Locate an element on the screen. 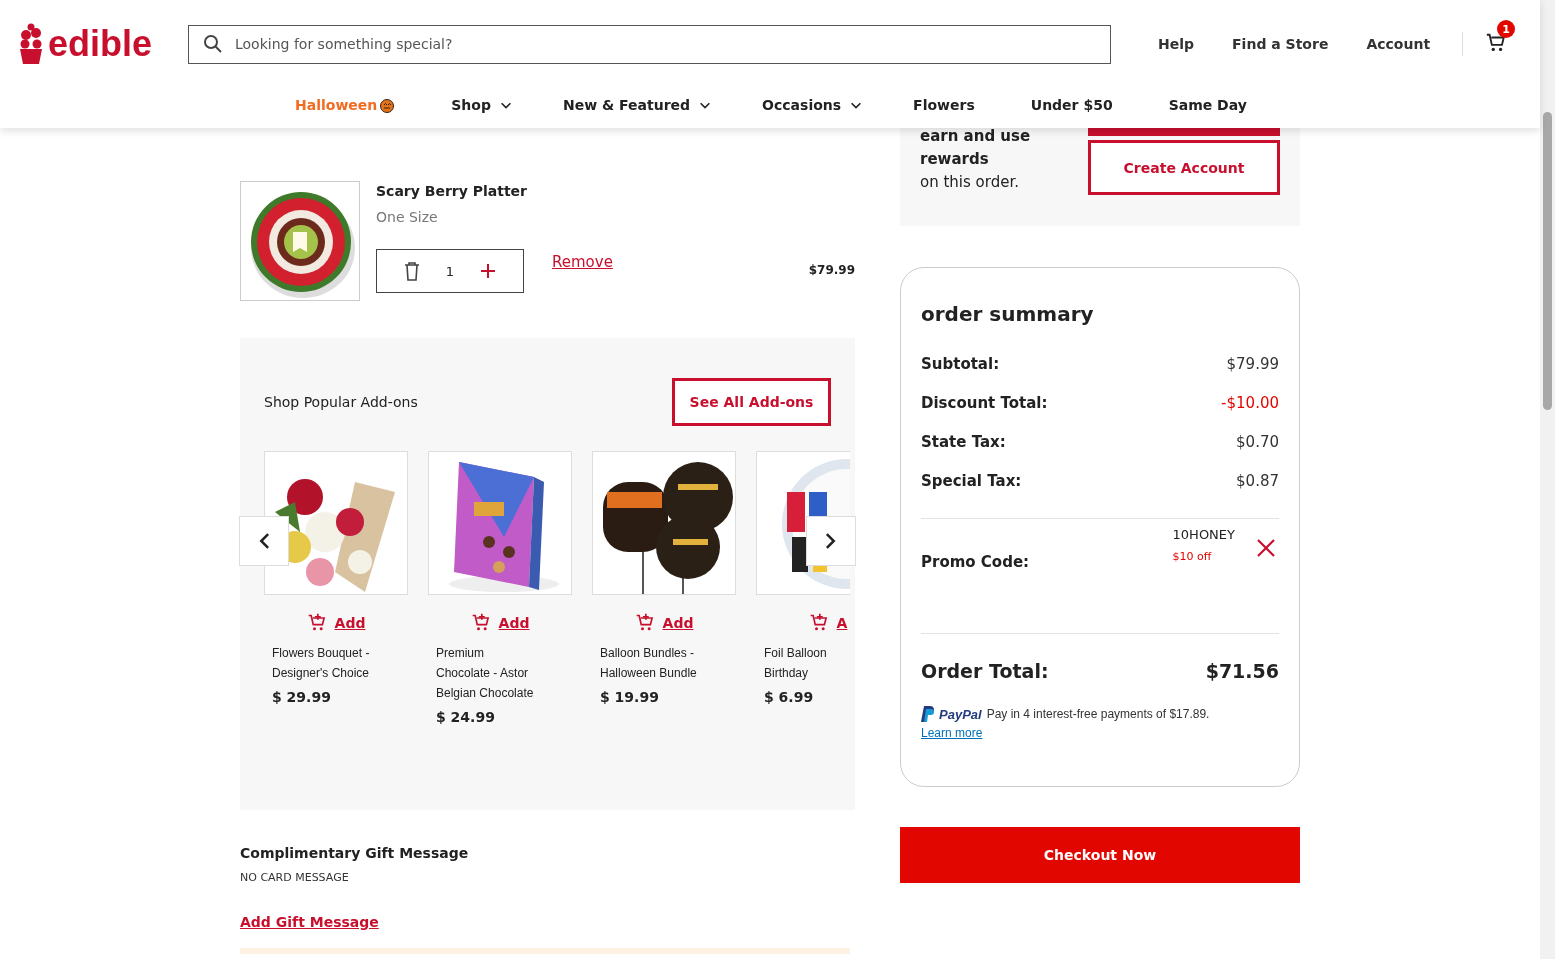 Image resolution: width=1555 pixels, height=959 pixels. nav-item: Shop is located at coordinates (482, 105).